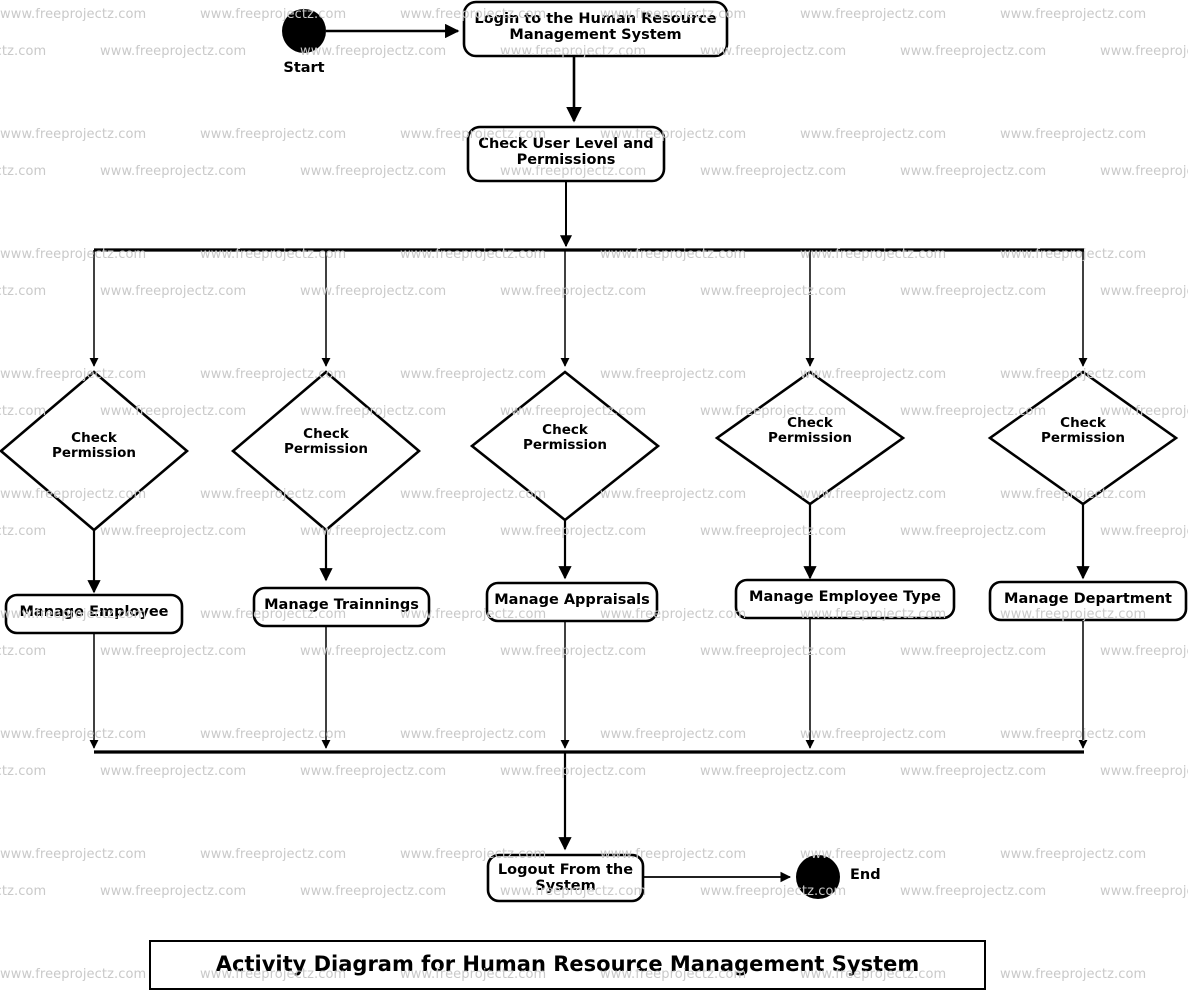 The height and width of the screenshot is (994, 1188). Describe the element at coordinates (818, 877) in the screenshot. I see `end-node` at that location.